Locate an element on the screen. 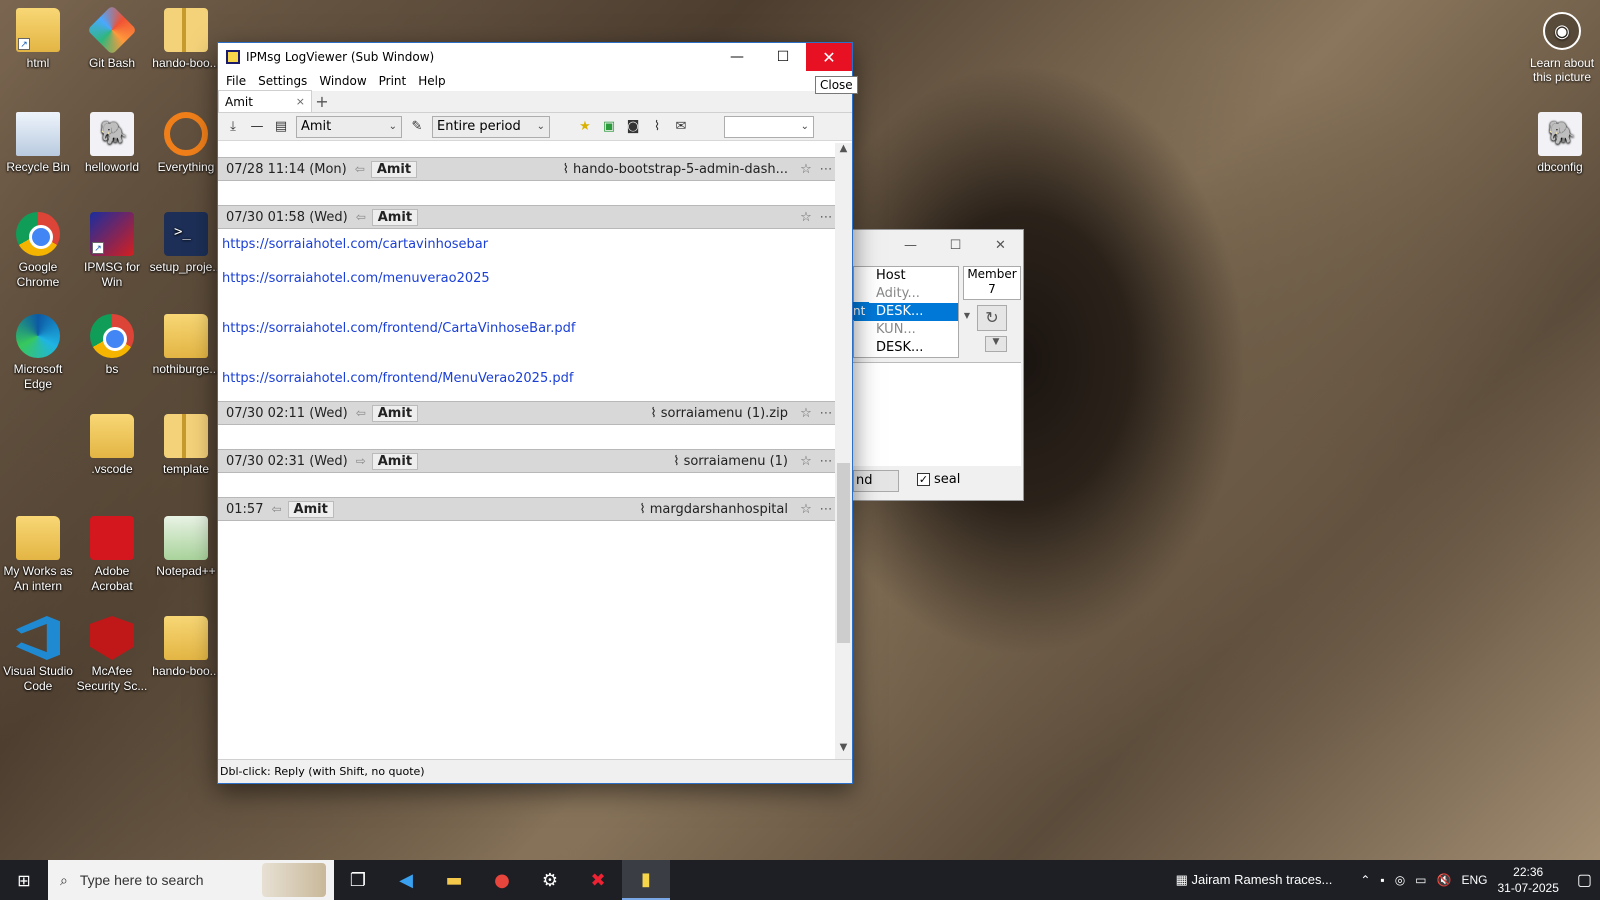  tab-amit: Amit × is located at coordinates (265, 101).